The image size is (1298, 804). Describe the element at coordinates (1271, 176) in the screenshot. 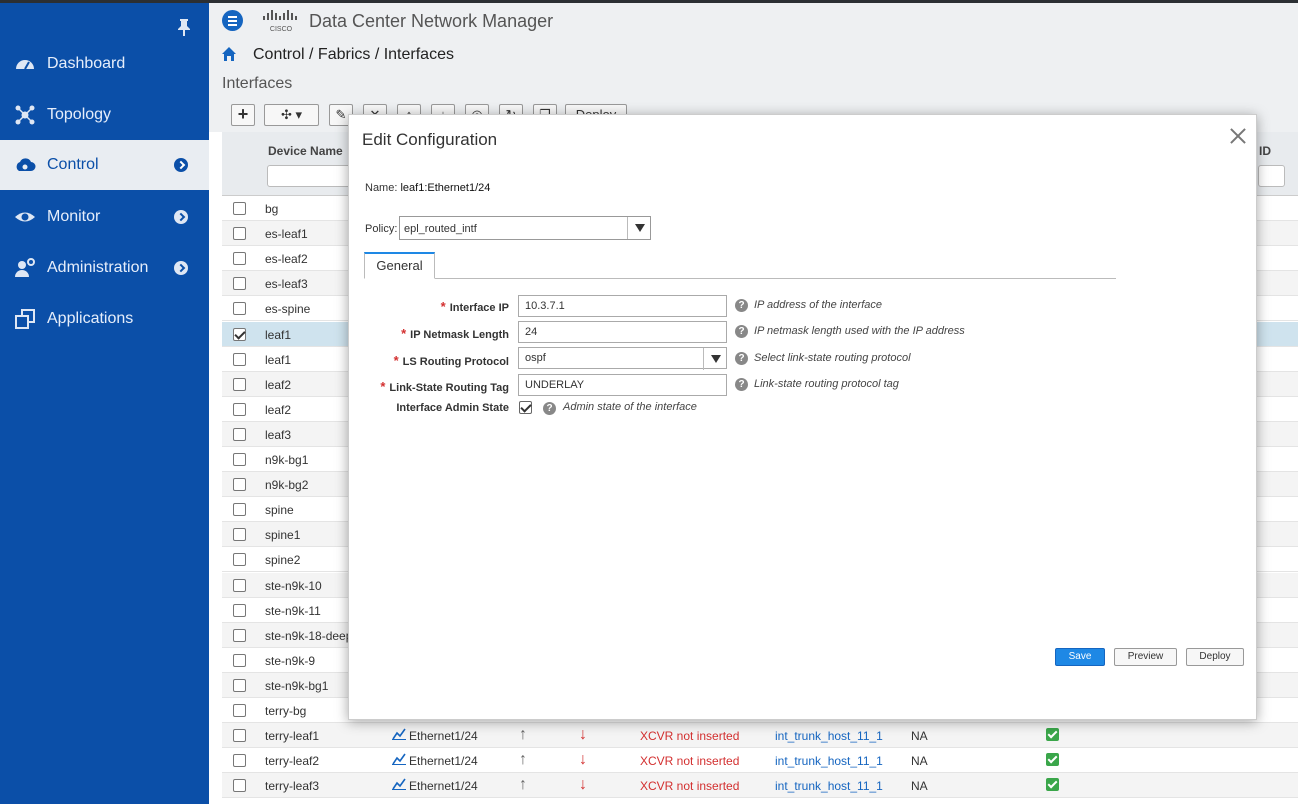

I see `id-filter` at that location.